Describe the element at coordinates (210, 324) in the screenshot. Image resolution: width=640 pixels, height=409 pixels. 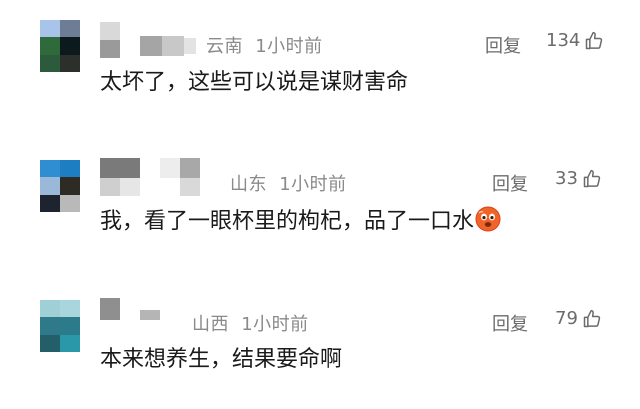
I see `comment-location: 山西` at that location.